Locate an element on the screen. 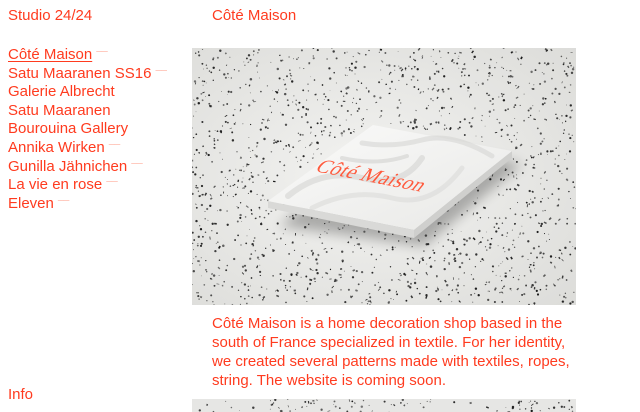 This screenshot has width=640, height=412. nav-link-satu-maaranen: Satu Maaranen is located at coordinates (59, 110).